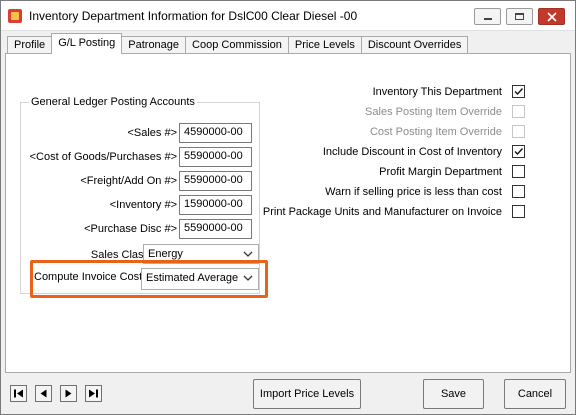 This screenshot has width=576, height=415. Describe the element at coordinates (518, 111) in the screenshot. I see `sales-posting-override-checkbox` at that location.